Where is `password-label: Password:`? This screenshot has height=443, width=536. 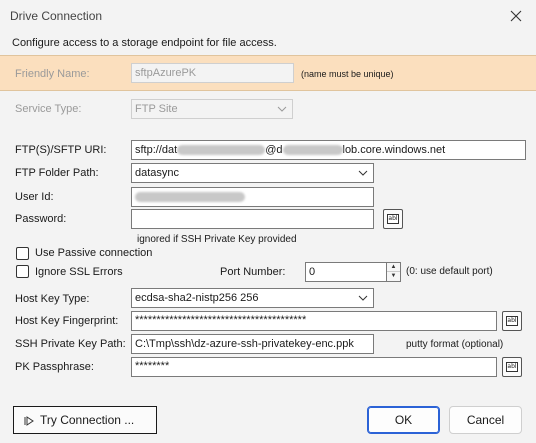 password-label: Password: is located at coordinates (41, 219).